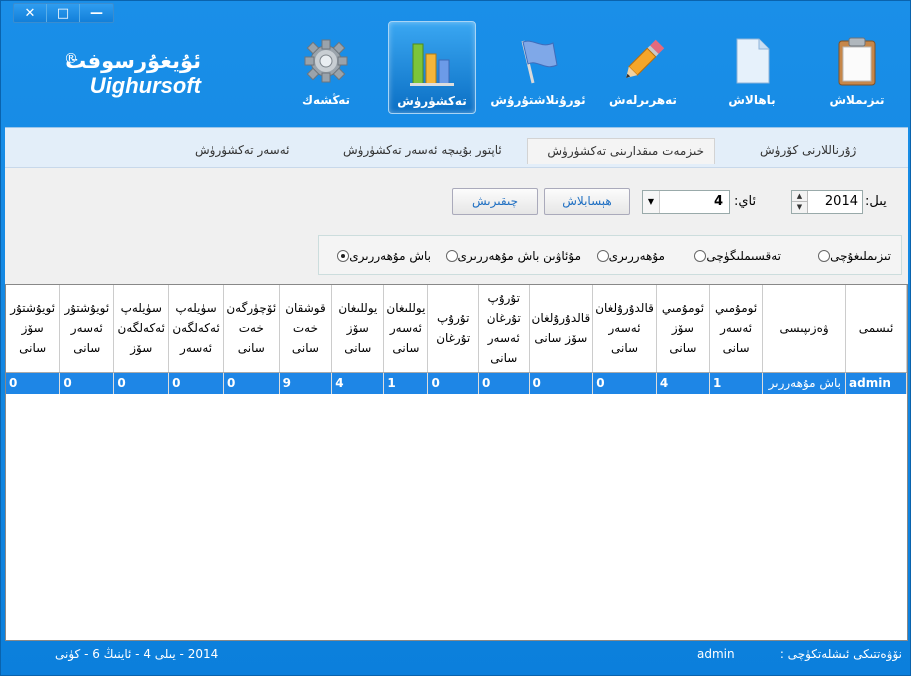 This screenshot has width=911, height=676. I want to click on column-header: يوللىغان سۆز سانى, so click(358, 329).